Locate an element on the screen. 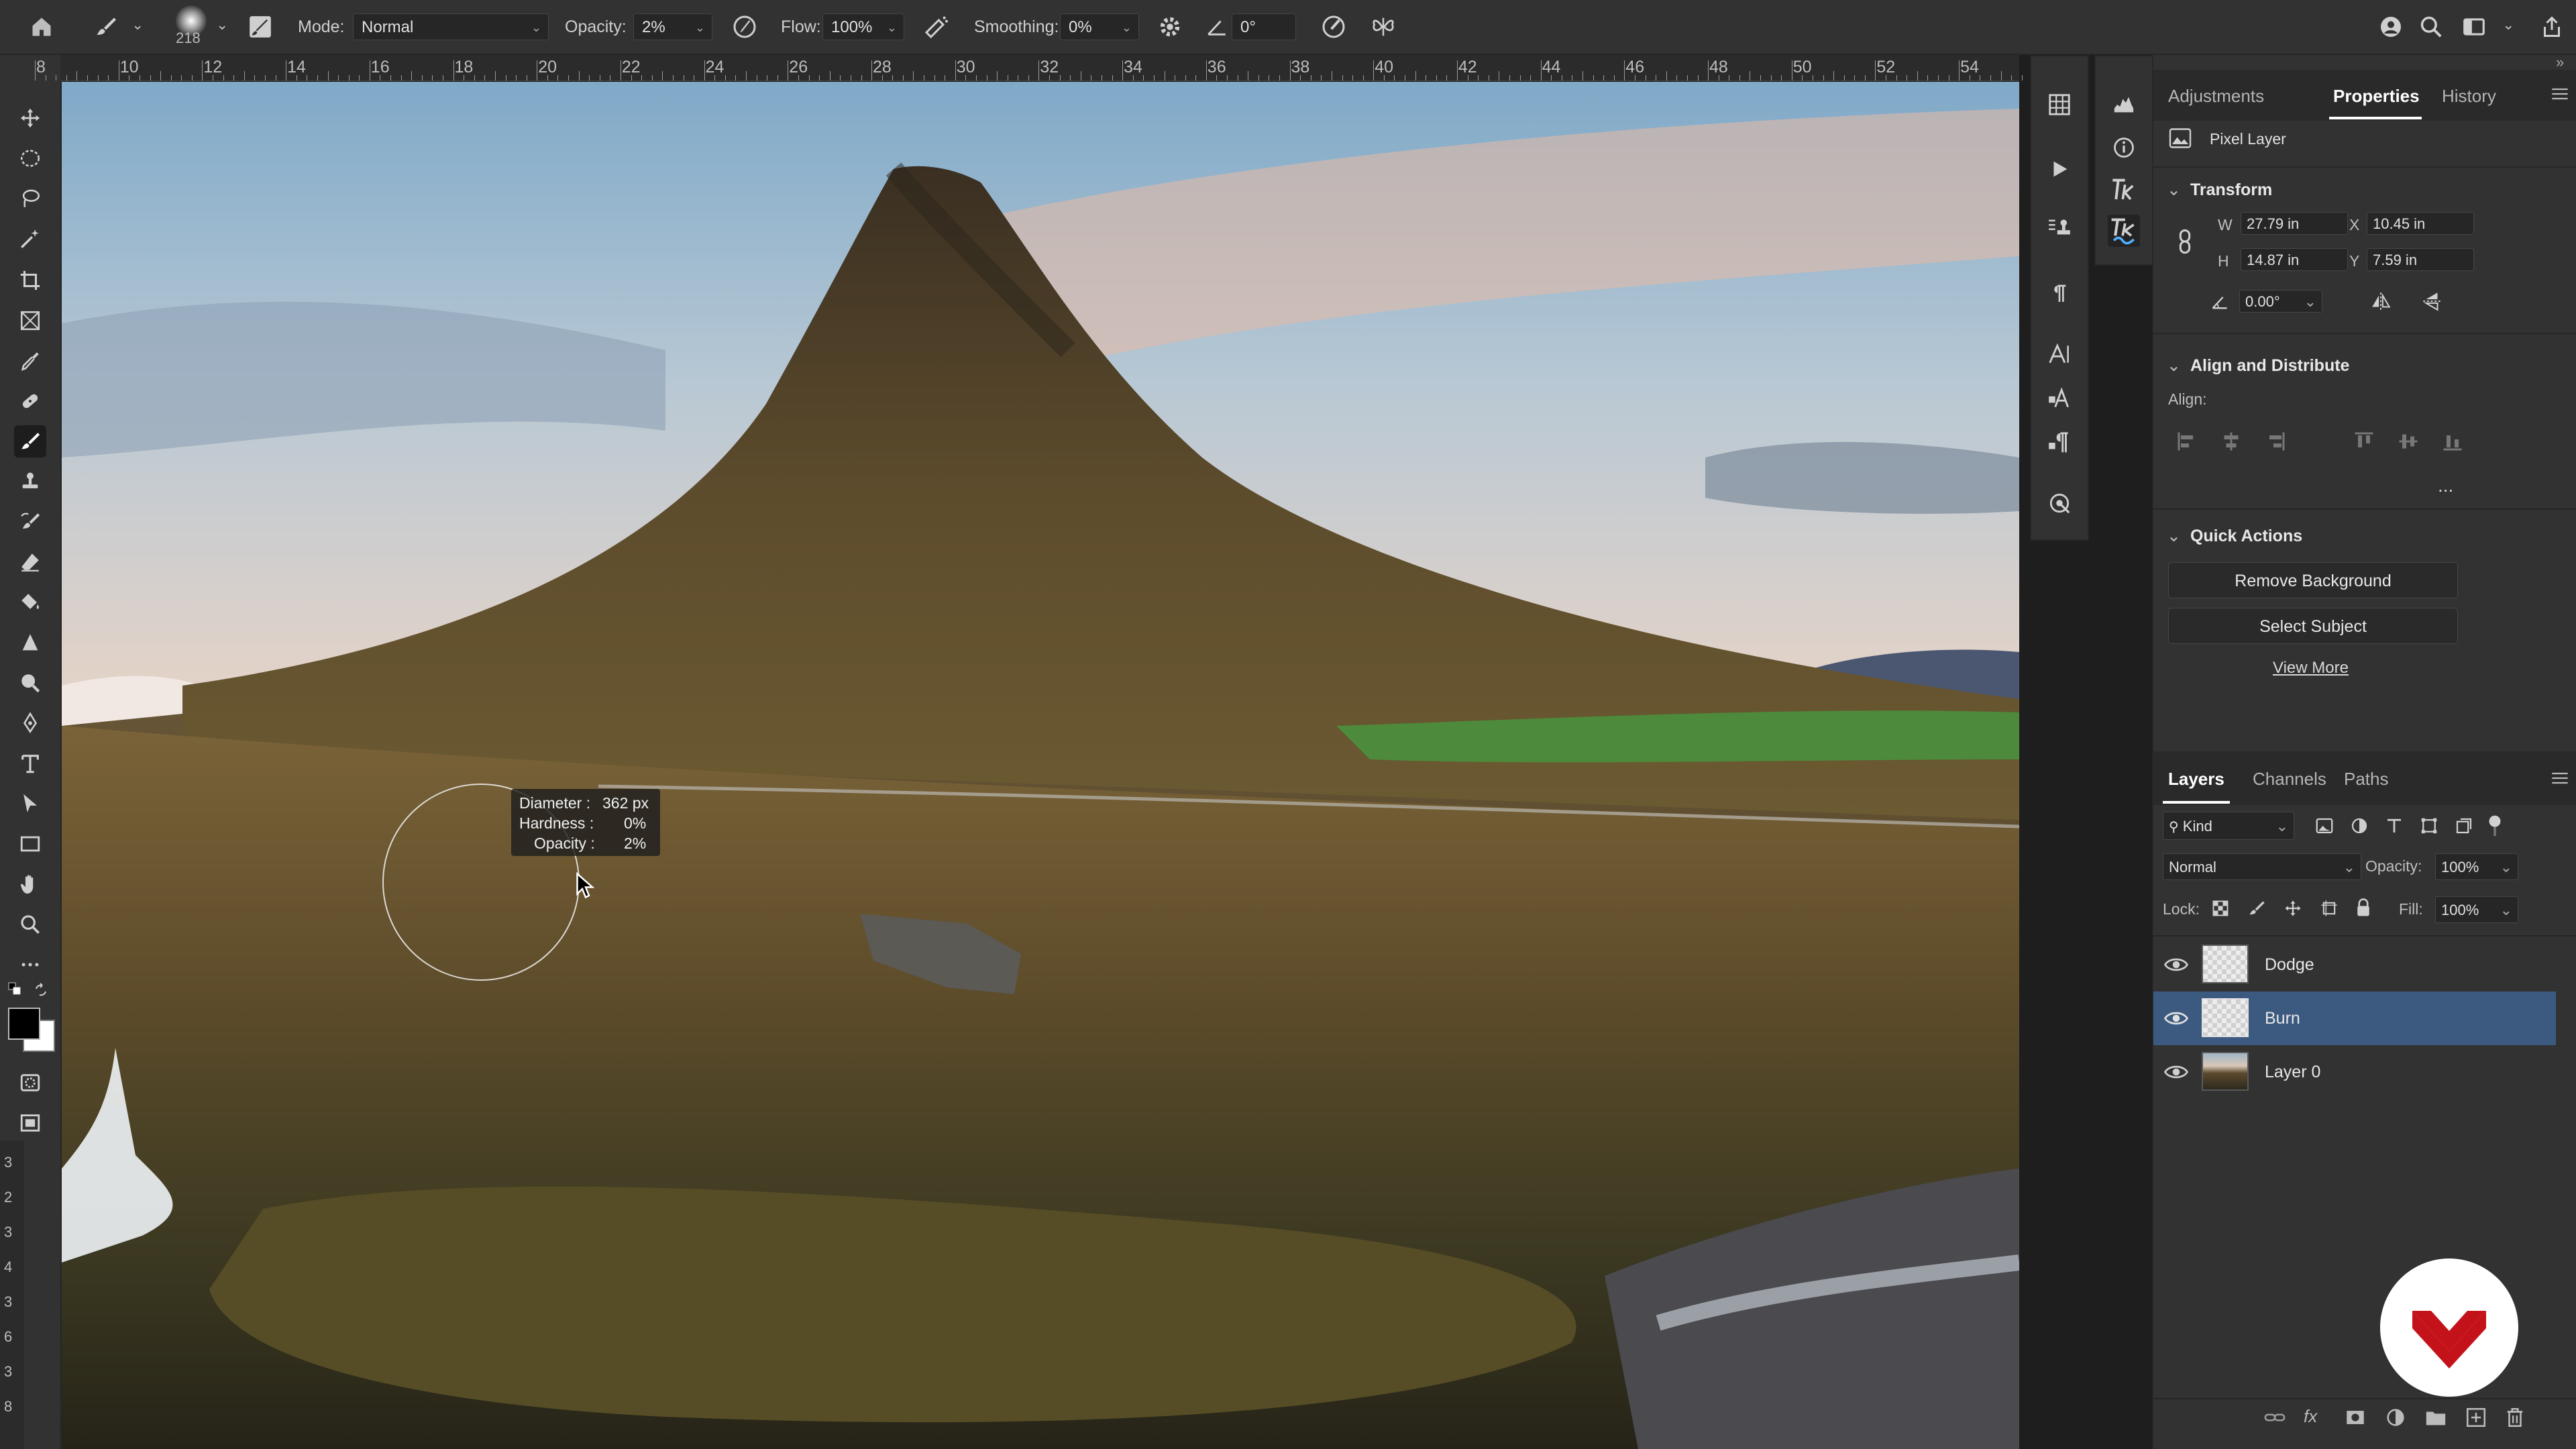 The image size is (2576, 1449). brush-icon is located at coordinates (106, 27).